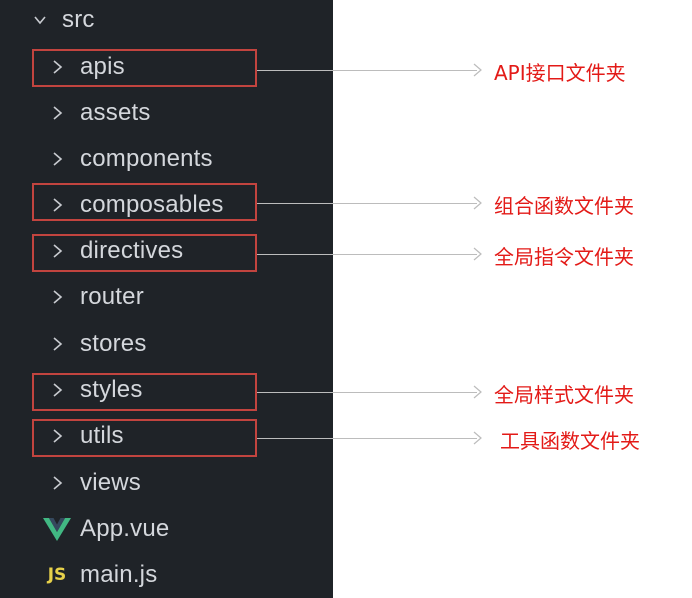 The height and width of the screenshot is (598, 692). What do you see at coordinates (113, 343) in the screenshot?
I see `folder-label: stores` at bounding box center [113, 343].